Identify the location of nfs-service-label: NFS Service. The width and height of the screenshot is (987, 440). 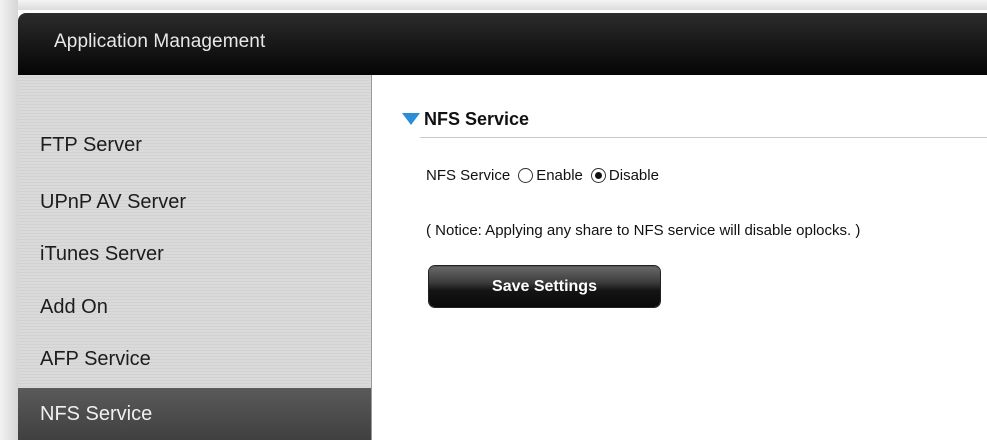
(468, 175).